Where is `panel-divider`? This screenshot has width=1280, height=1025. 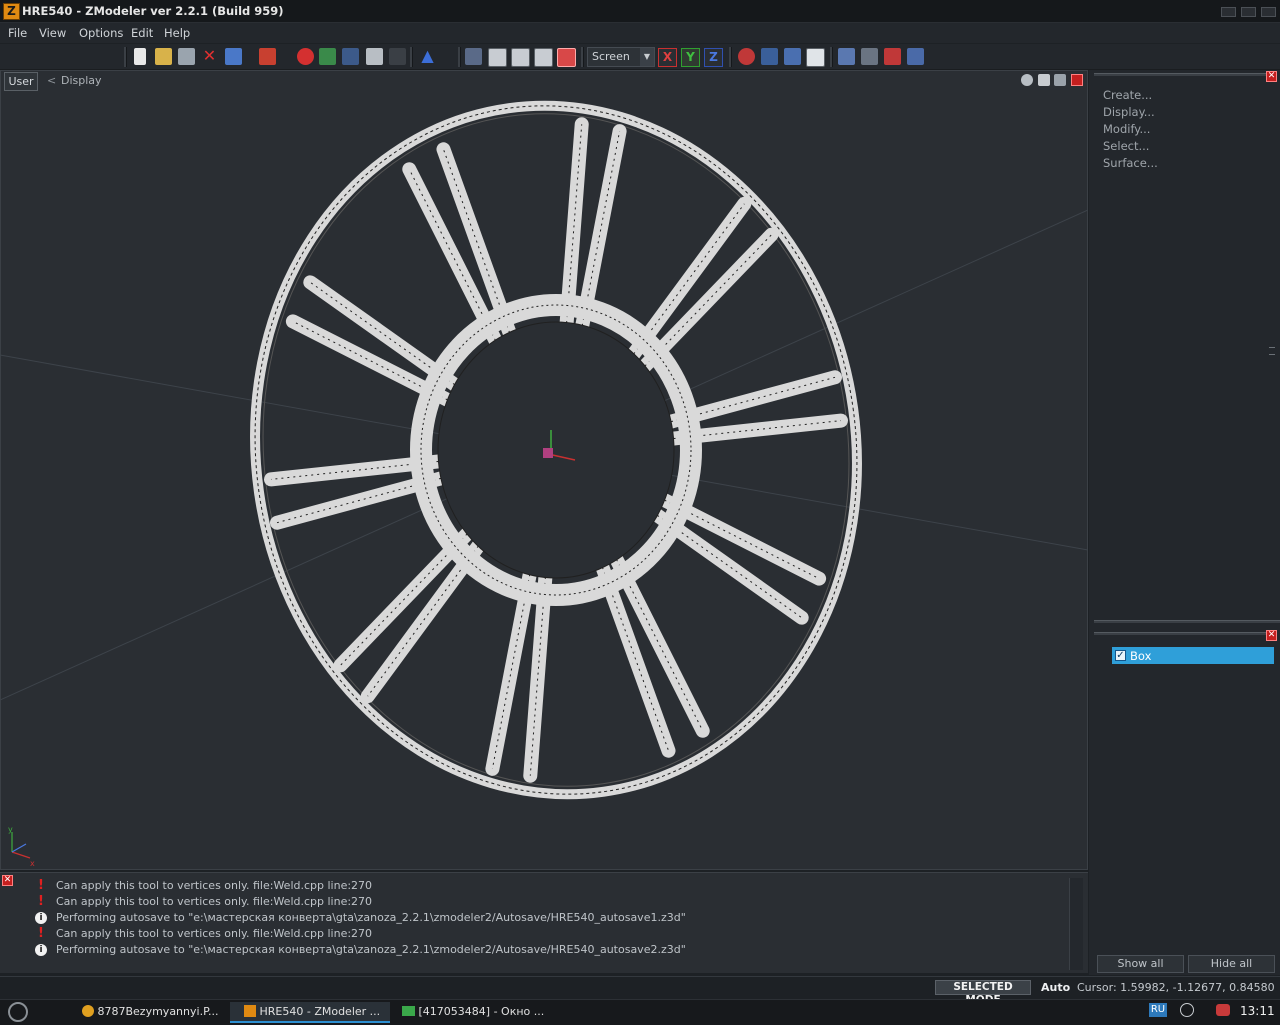 panel-divider is located at coordinates (1187, 621).